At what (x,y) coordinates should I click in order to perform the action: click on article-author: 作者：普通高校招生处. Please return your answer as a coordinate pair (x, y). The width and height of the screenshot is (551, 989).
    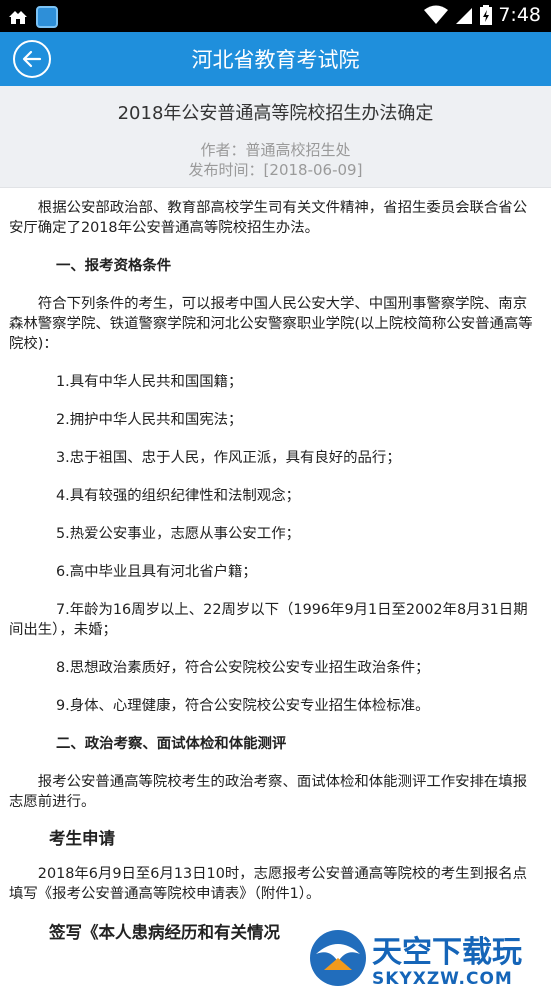
    Looking at the image, I should click on (275, 150).